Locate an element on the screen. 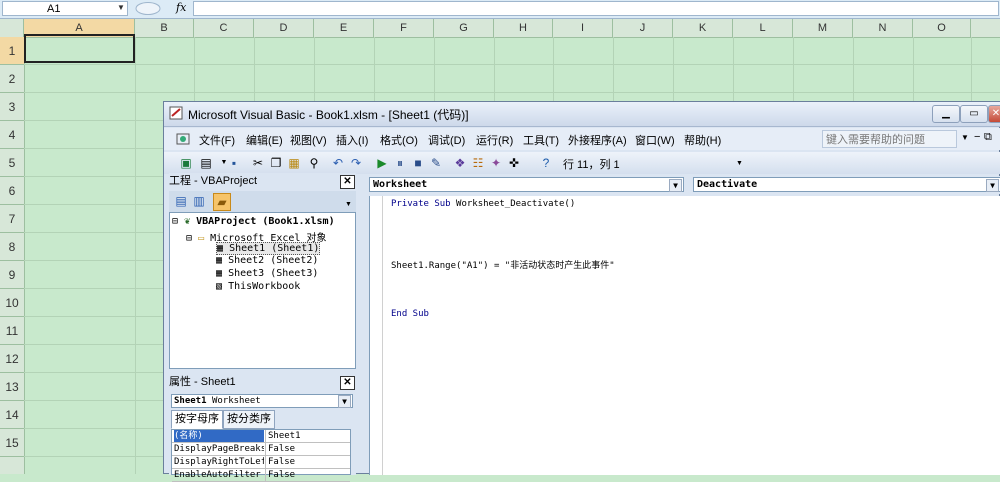 The image size is (1000, 482). code-line-range: Sheet1.Range("A1") = "非活动状态时产生此事件" is located at coordinates (503, 264).